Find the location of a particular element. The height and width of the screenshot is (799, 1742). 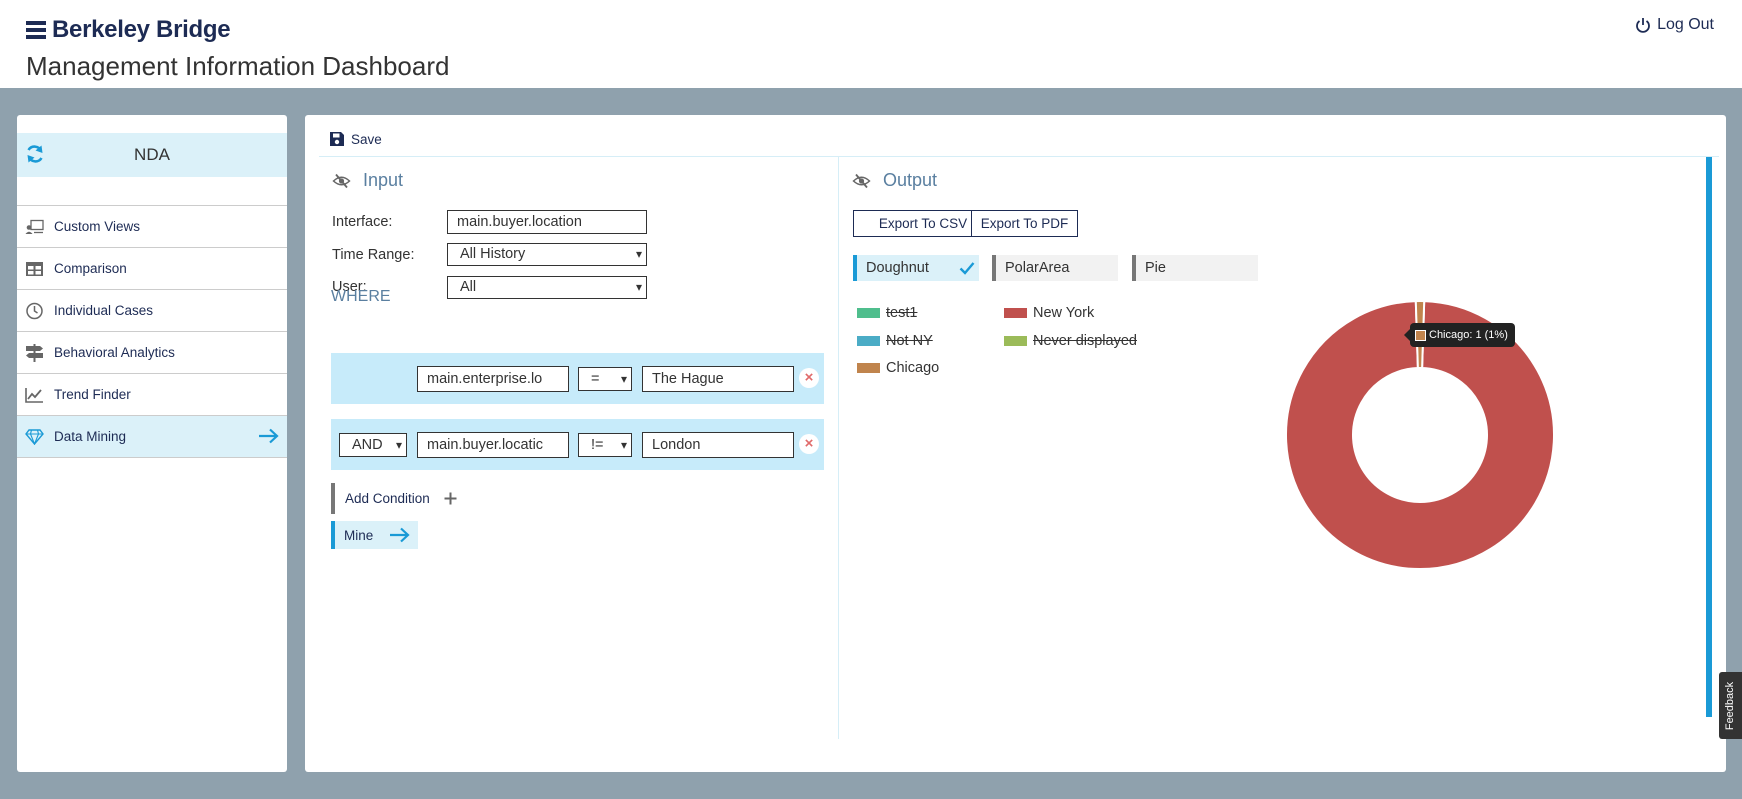

condition-row: main.enterprise.lo = The Hague × is located at coordinates (577, 378).